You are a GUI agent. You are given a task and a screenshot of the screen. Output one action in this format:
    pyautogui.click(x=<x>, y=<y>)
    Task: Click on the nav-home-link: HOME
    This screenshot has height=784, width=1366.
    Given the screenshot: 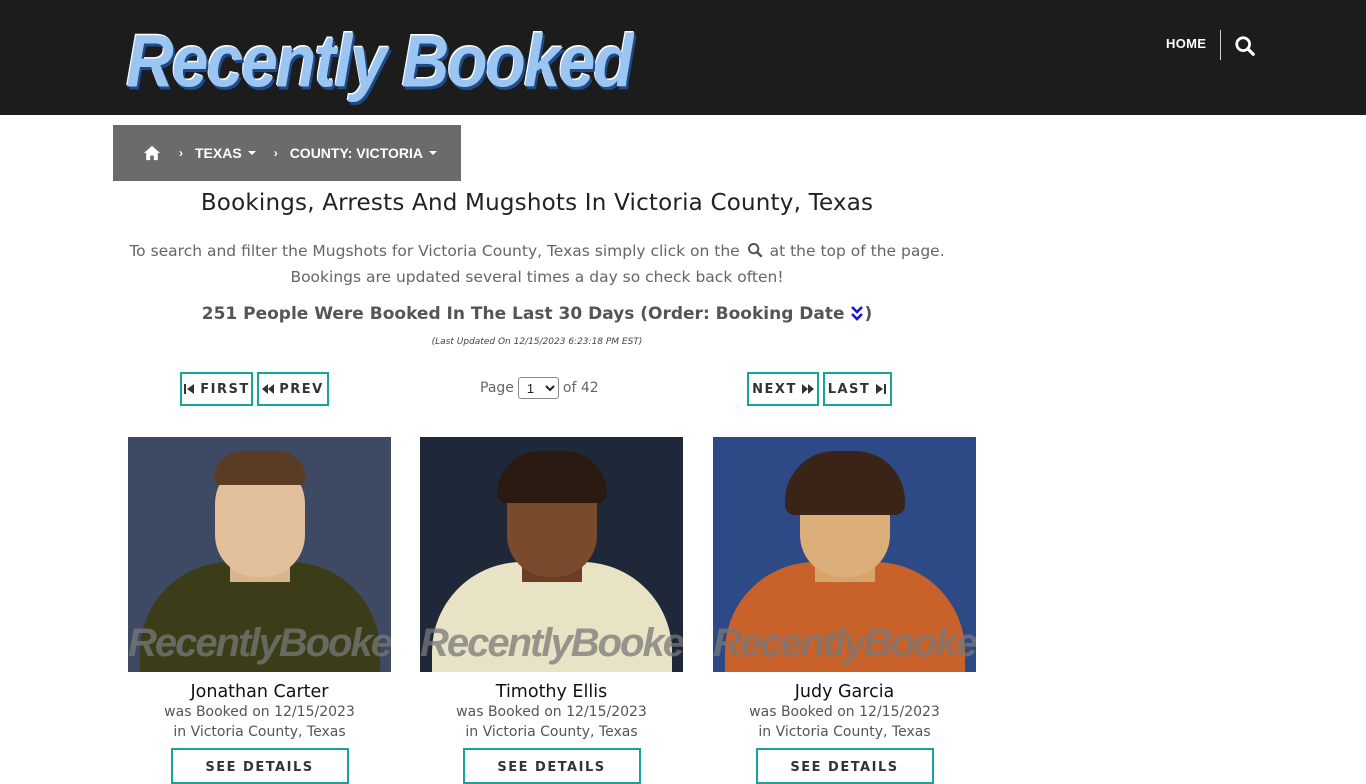 What is the action you would take?
    pyautogui.click(x=1186, y=43)
    